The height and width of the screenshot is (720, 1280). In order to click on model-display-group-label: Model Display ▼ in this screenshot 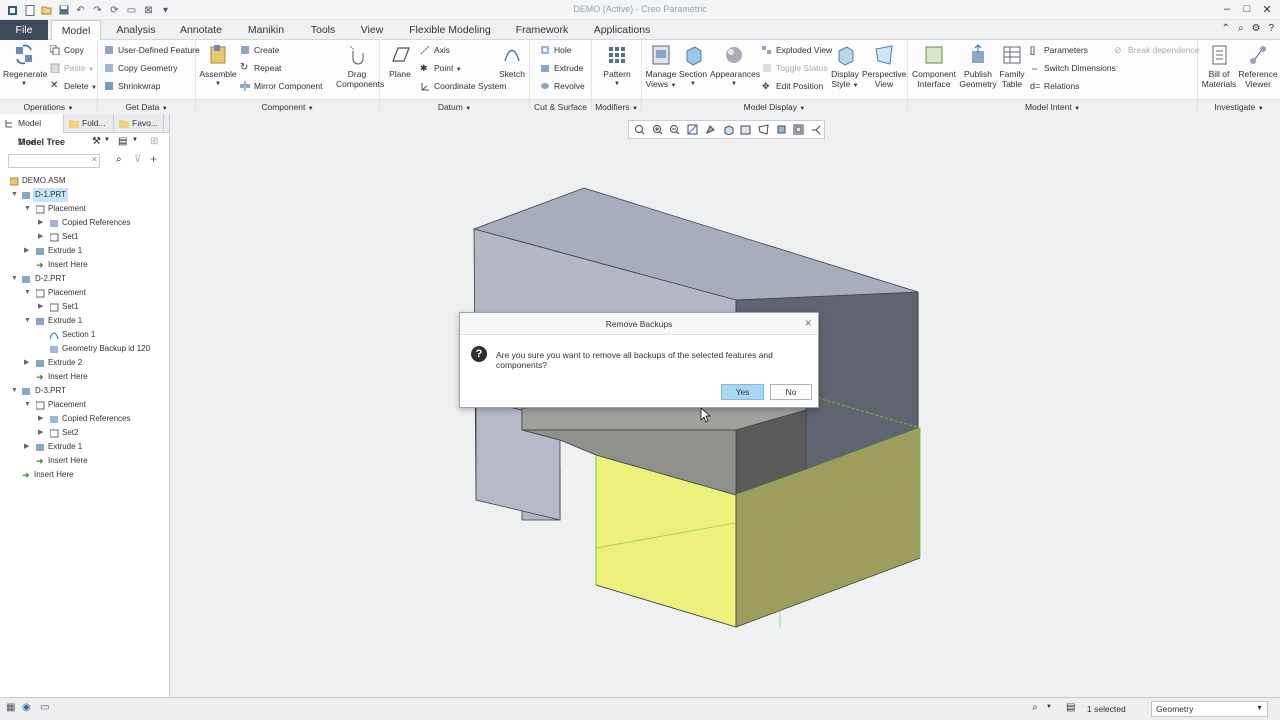, I will do `click(774, 106)`.